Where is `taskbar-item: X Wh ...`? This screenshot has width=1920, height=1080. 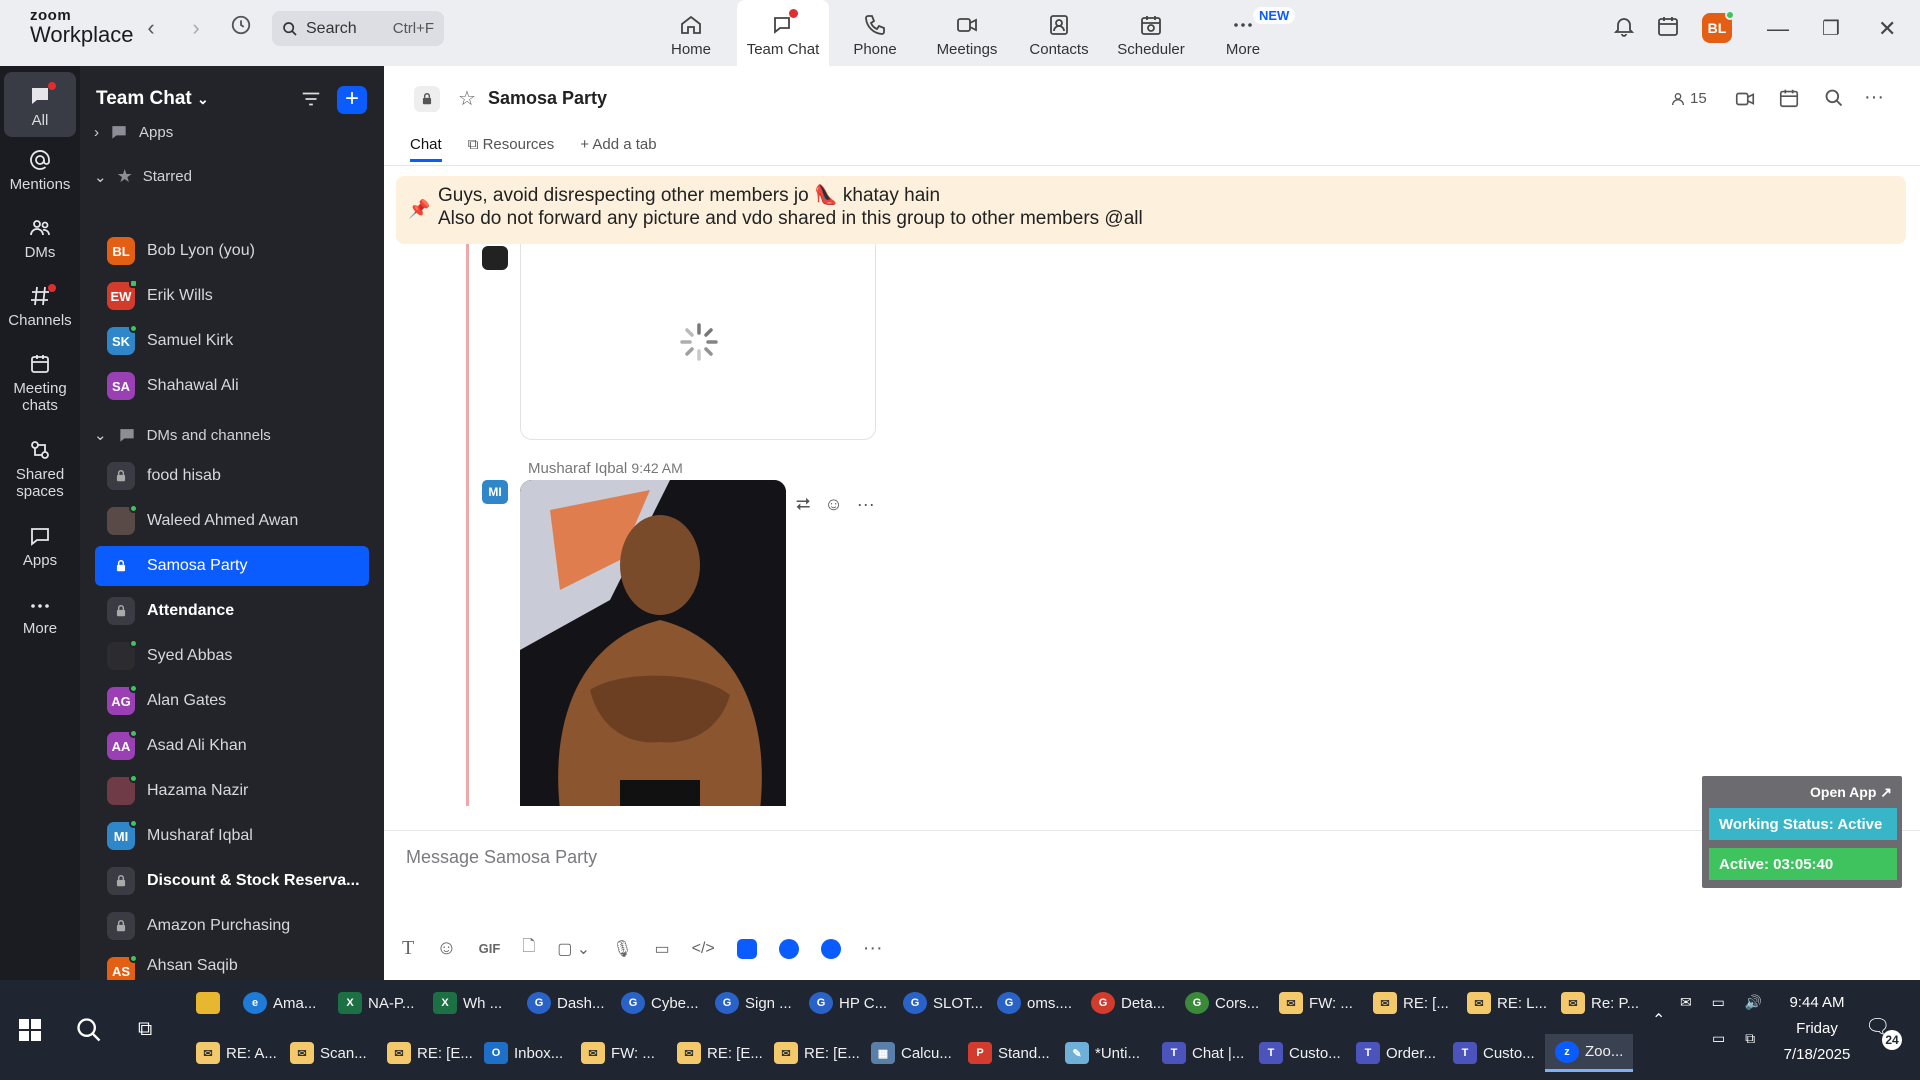 taskbar-item: X Wh ... is located at coordinates (467, 1003).